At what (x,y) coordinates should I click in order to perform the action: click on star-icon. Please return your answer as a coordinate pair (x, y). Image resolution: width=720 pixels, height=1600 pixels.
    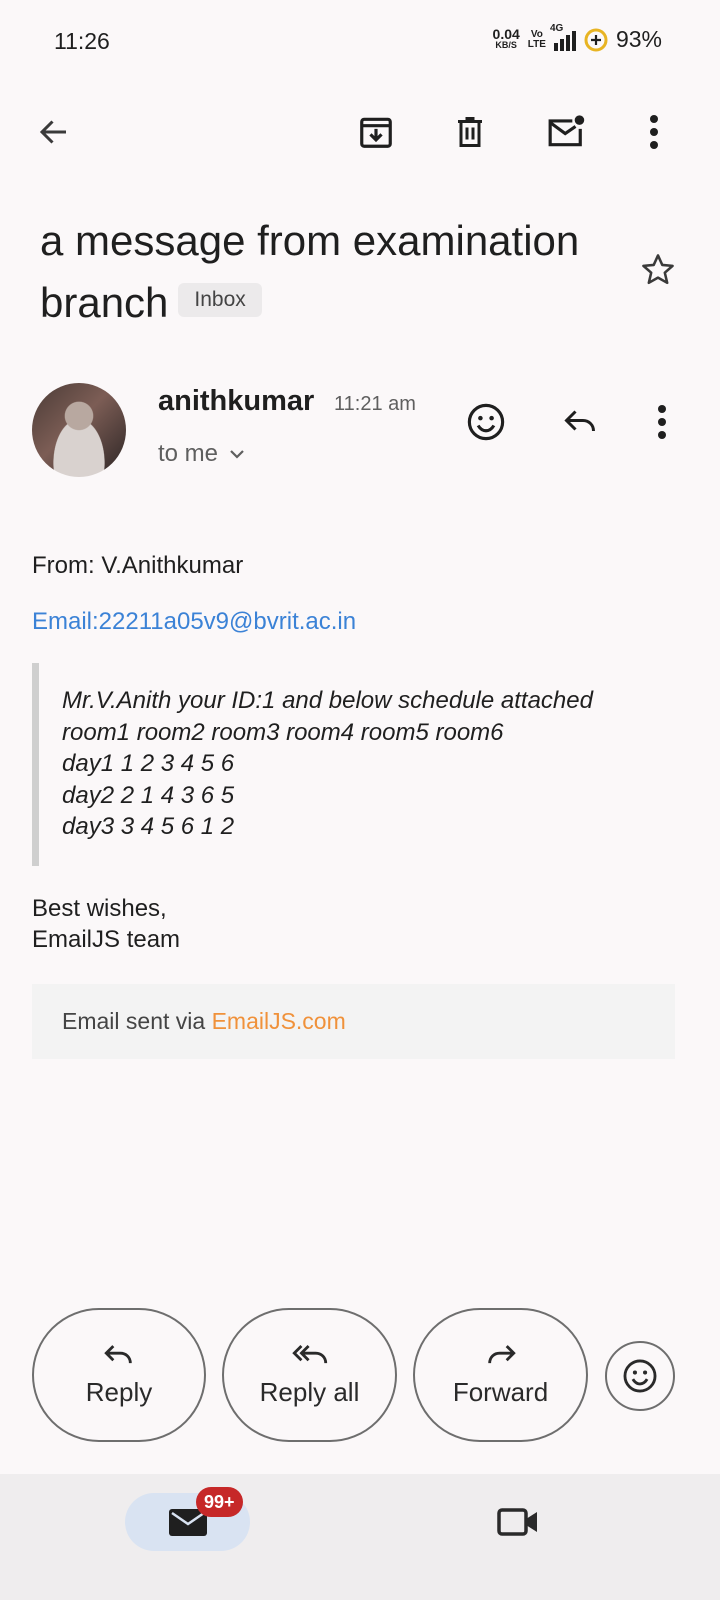
    Looking at the image, I should click on (658, 270).